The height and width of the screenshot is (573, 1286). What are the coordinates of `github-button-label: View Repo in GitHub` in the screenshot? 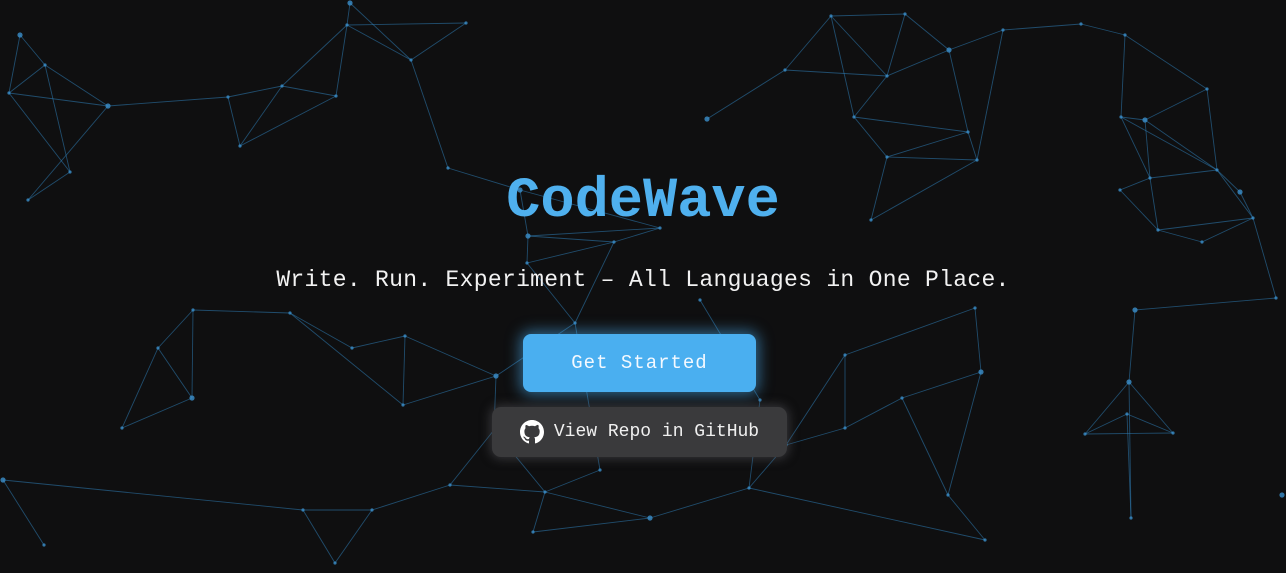 It's located at (656, 432).